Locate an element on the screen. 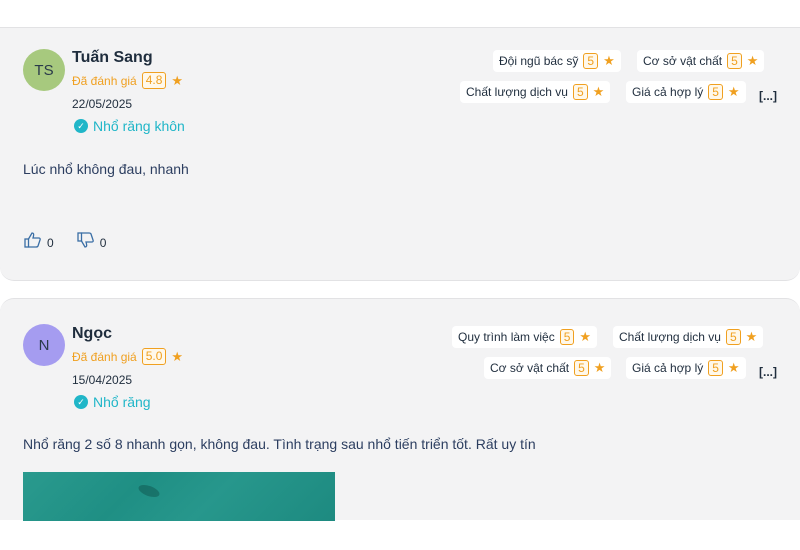 The image size is (800, 550). avatar: N is located at coordinates (44, 345).